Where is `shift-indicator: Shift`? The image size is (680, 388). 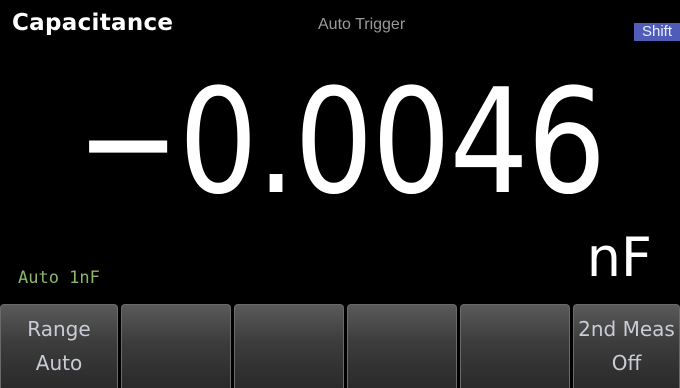
shift-indicator: Shift is located at coordinates (657, 32).